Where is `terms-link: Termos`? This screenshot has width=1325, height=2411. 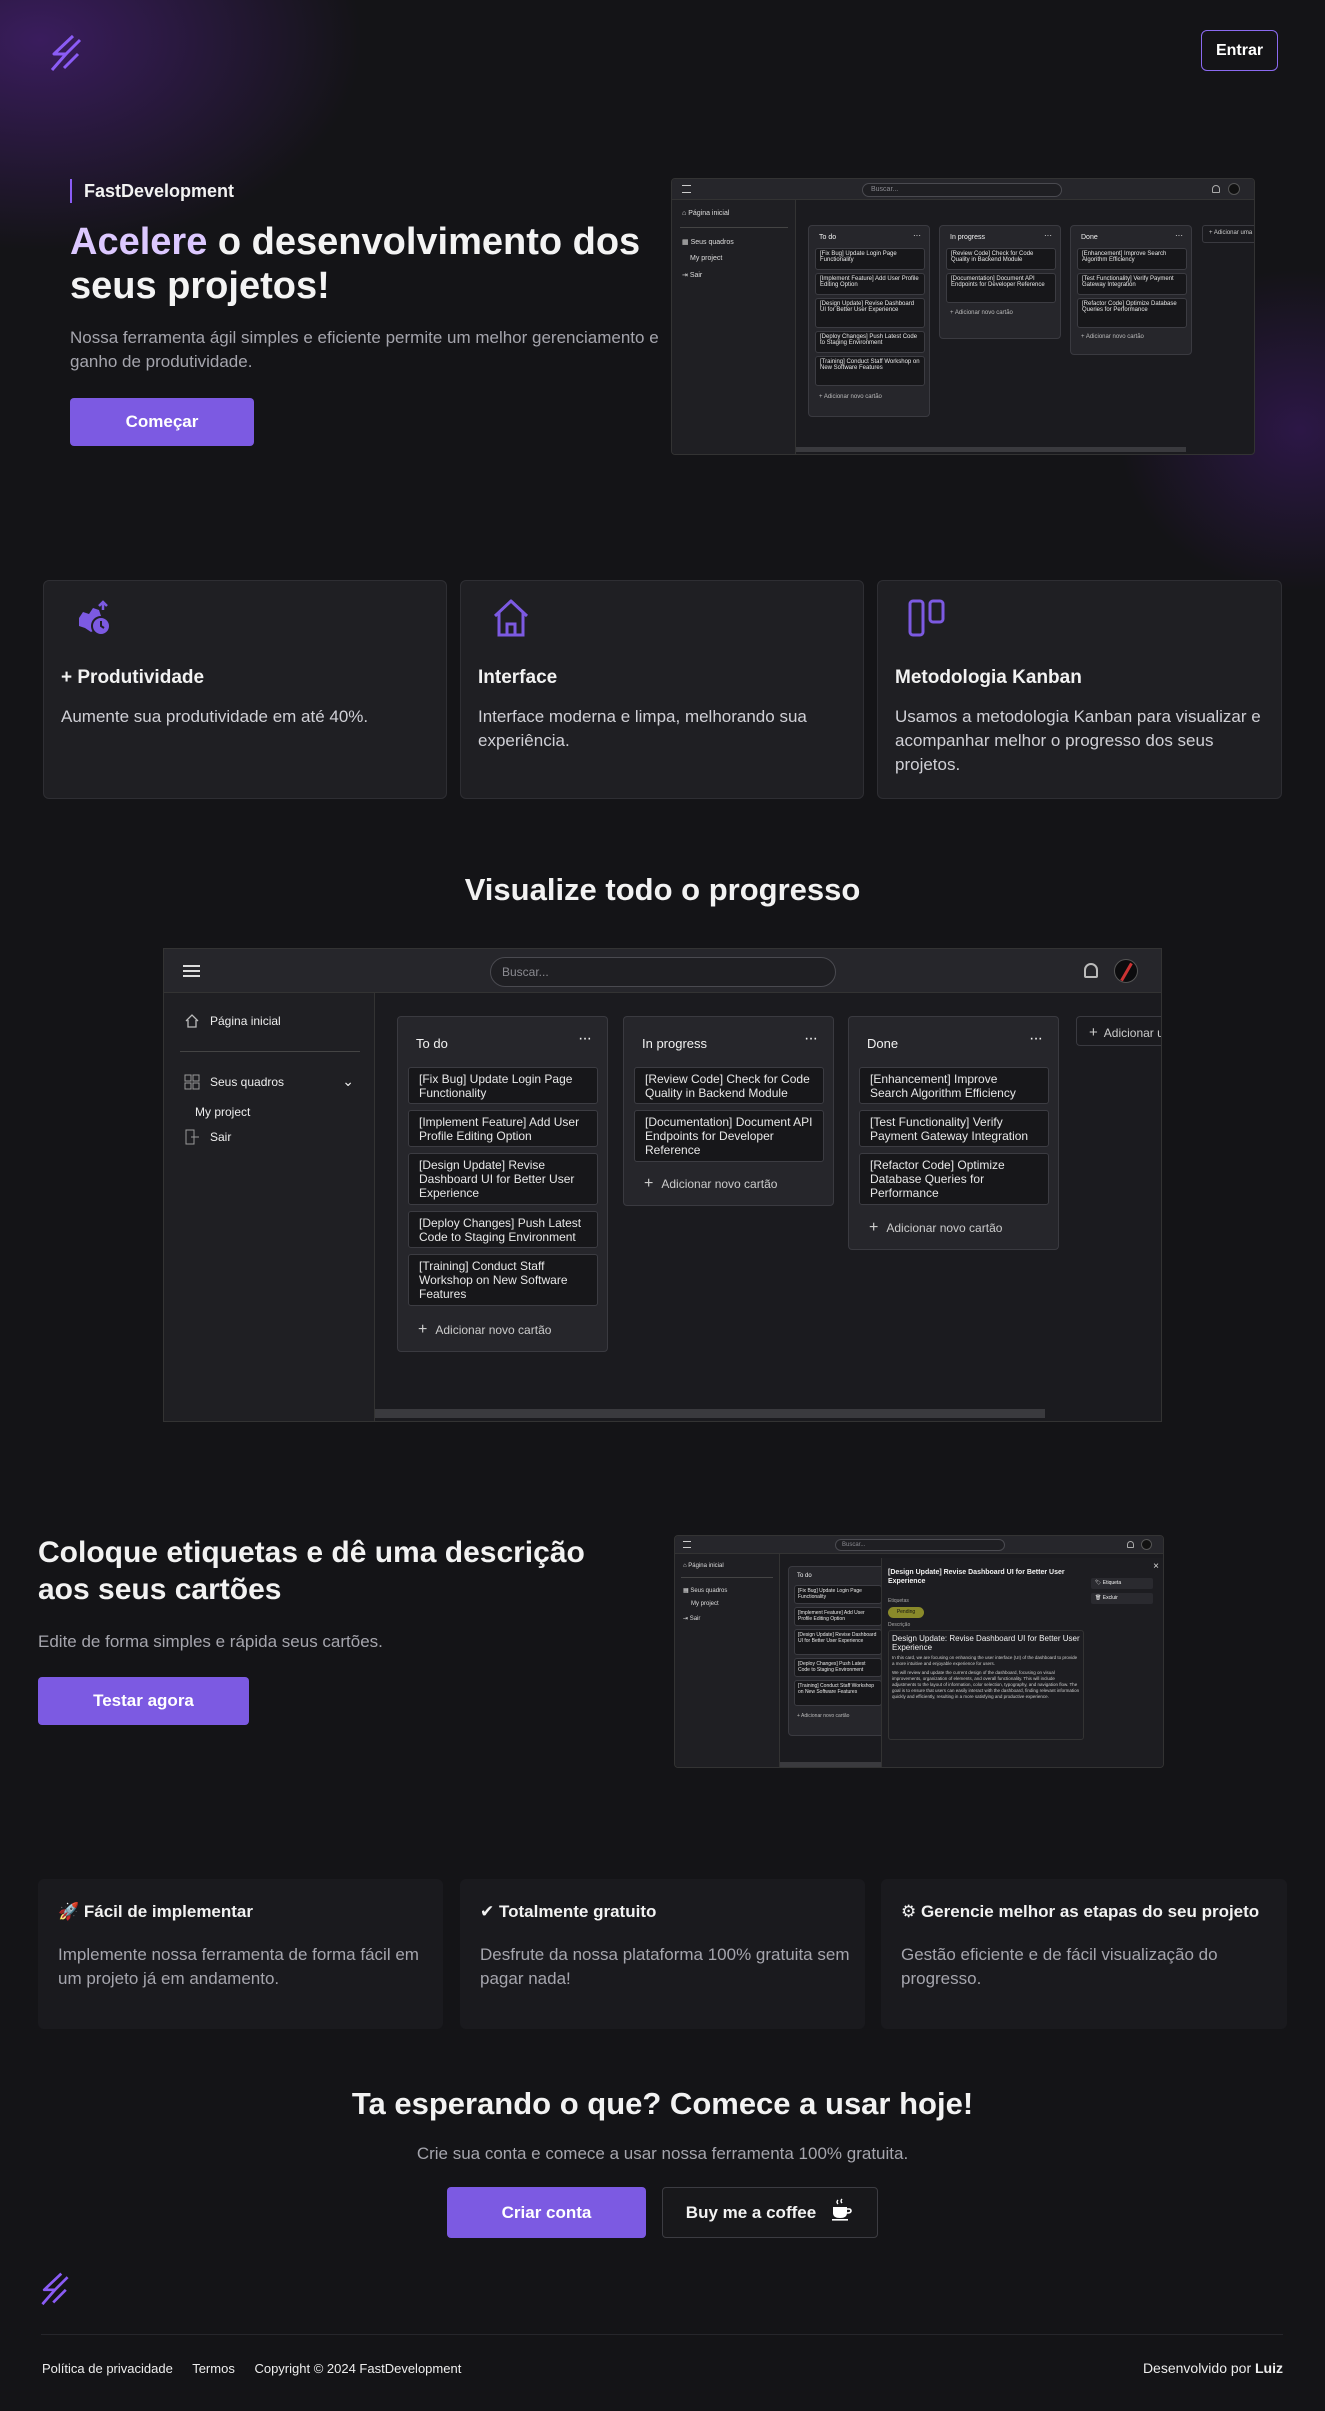
terms-link: Termos is located at coordinates (213, 2368).